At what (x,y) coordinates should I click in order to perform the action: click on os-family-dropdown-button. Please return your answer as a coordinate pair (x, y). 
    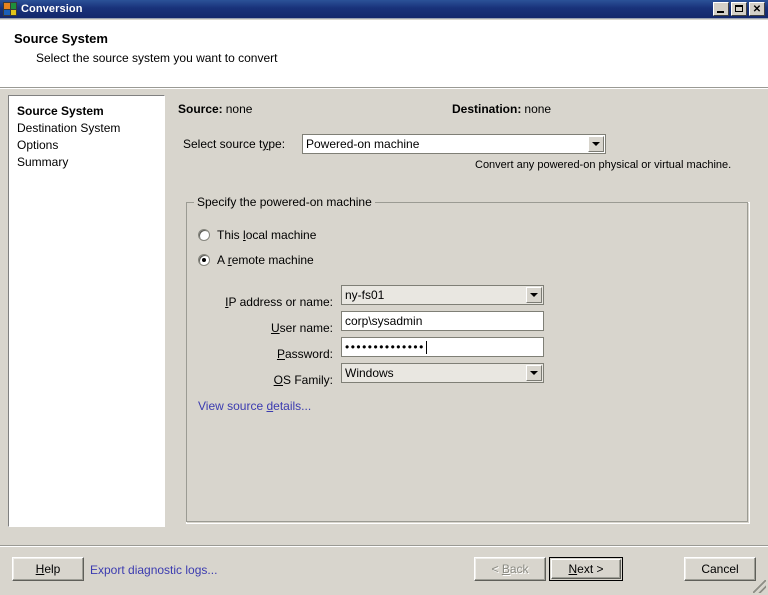
    Looking at the image, I should click on (534, 373).